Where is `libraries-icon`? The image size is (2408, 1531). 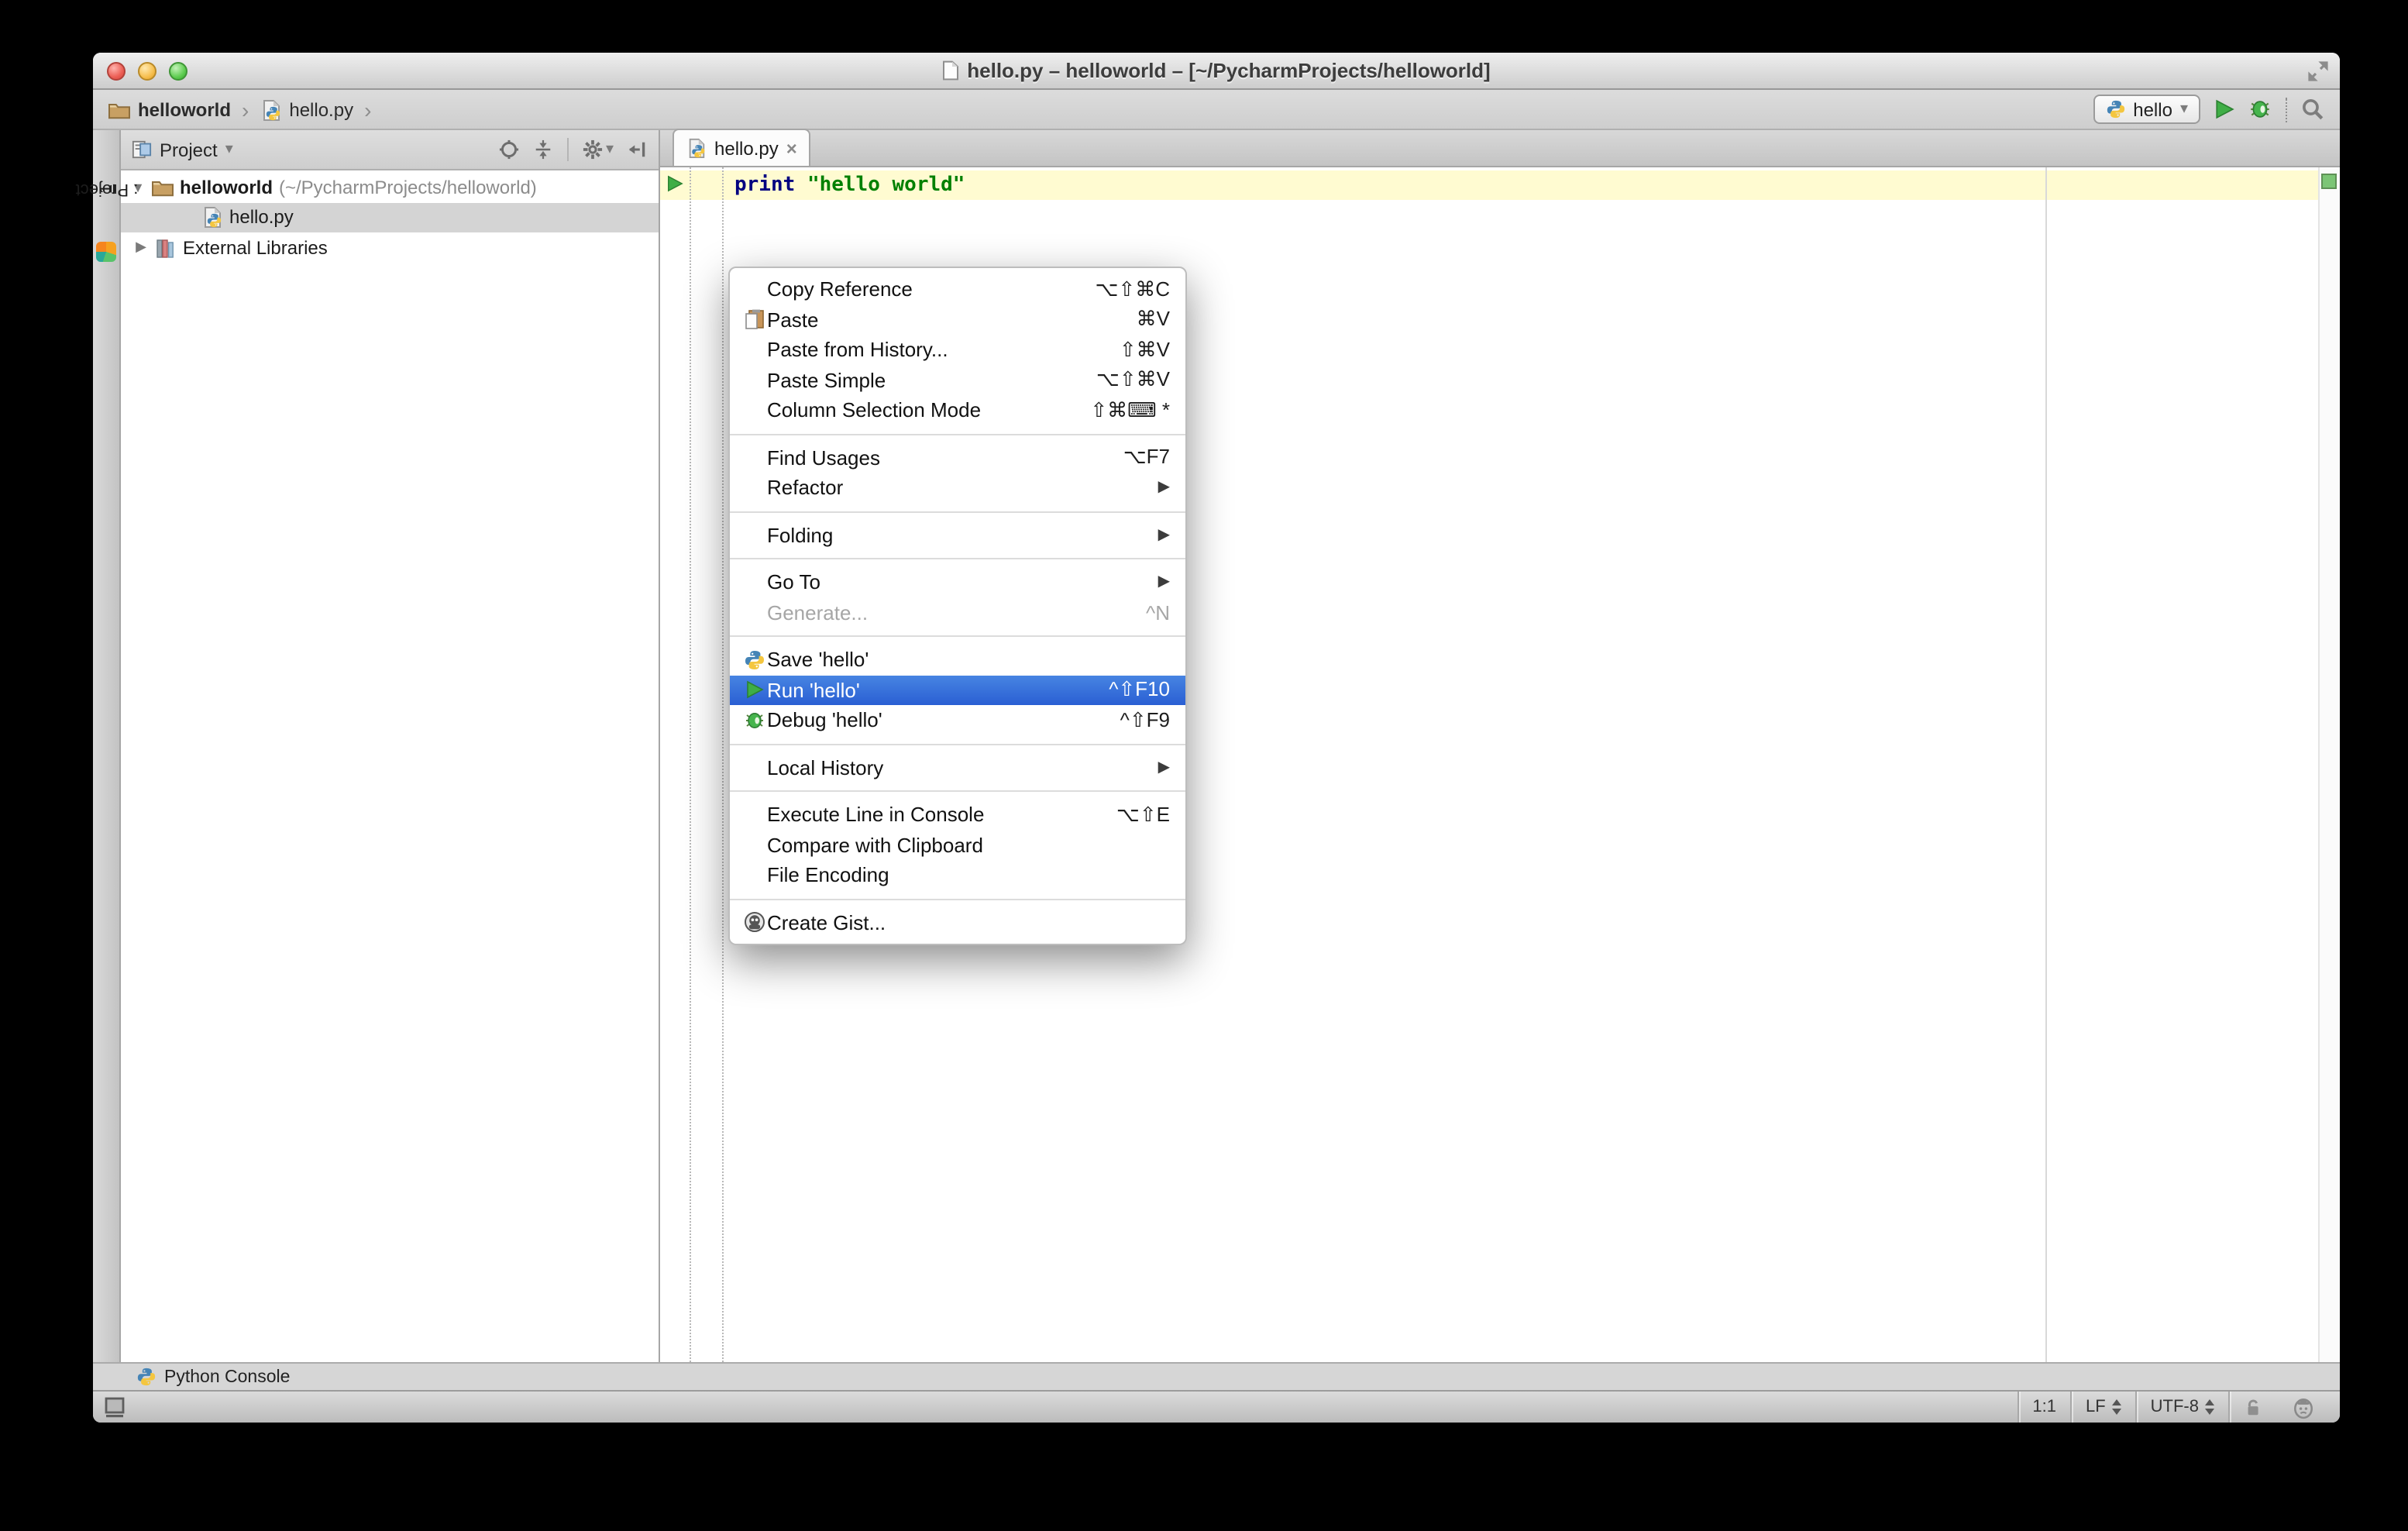
libraries-icon is located at coordinates (166, 248).